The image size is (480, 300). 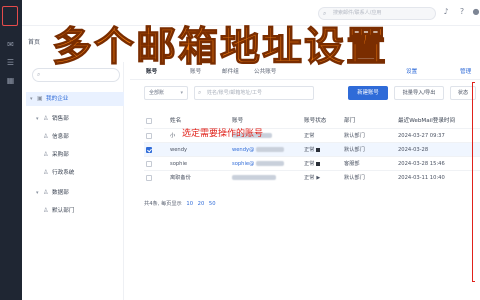 What do you see at coordinates (63, 211) in the screenshot?
I see `tree-item-label: 默认部门` at bounding box center [63, 211].